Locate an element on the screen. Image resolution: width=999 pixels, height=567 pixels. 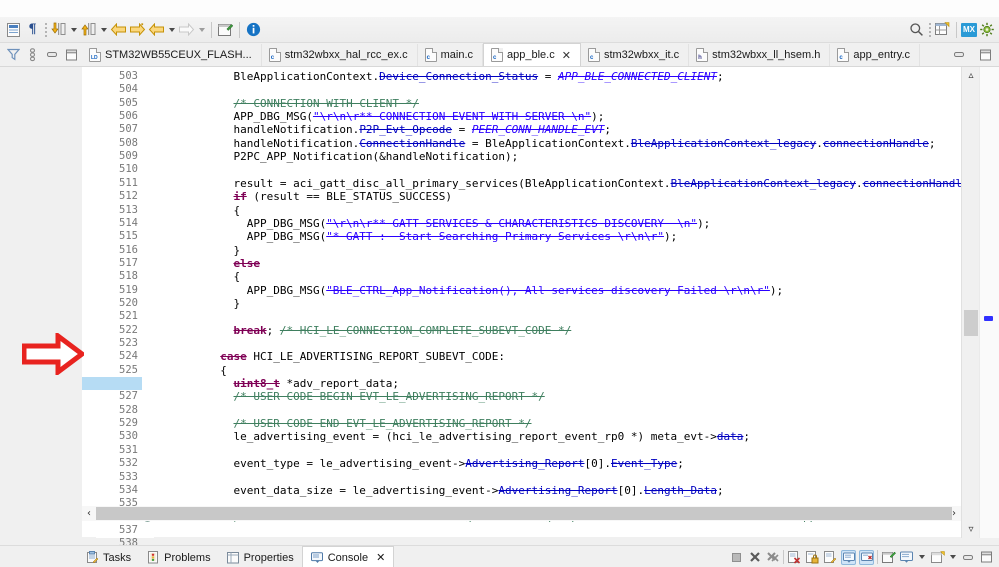
next-annotation-icon is located at coordinates (186, 30).